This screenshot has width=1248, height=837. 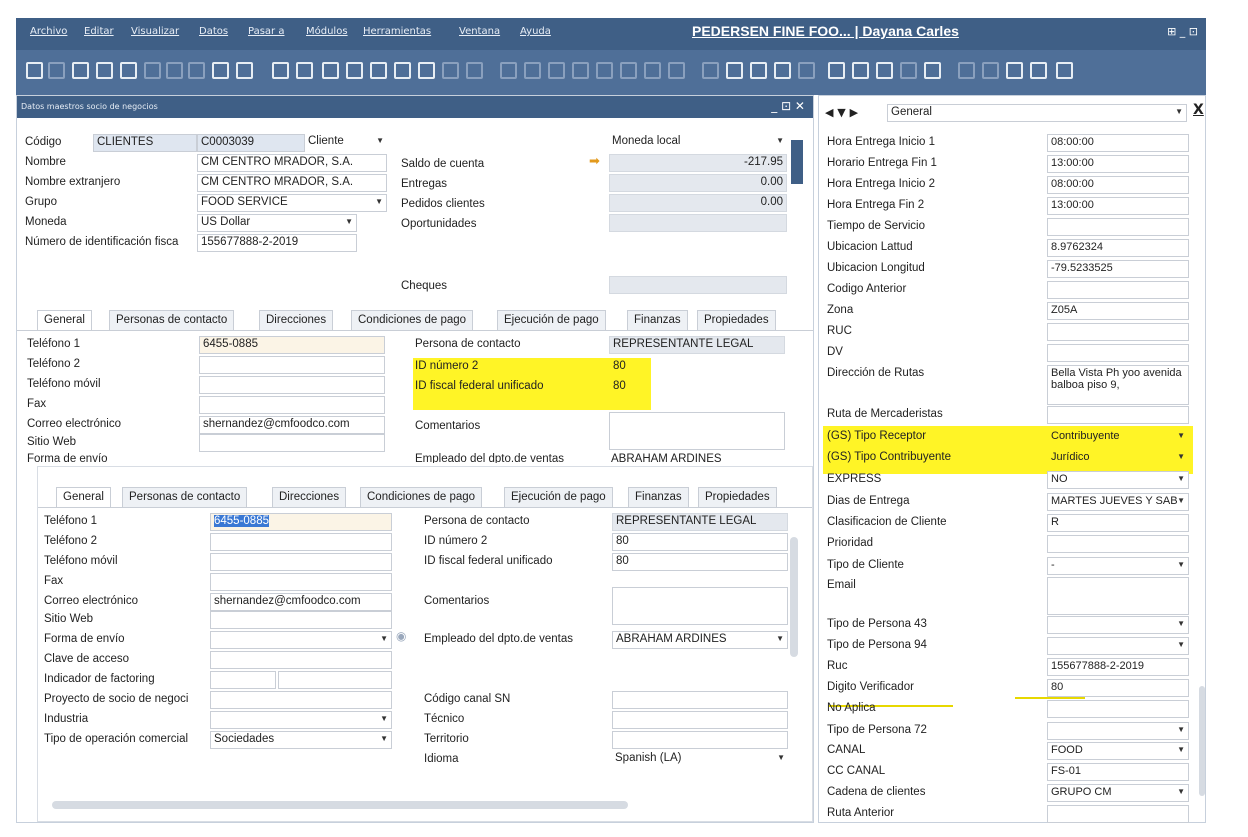 What do you see at coordinates (277, 223) in the screenshot?
I see `moneda-select: US Dollar ▼` at bounding box center [277, 223].